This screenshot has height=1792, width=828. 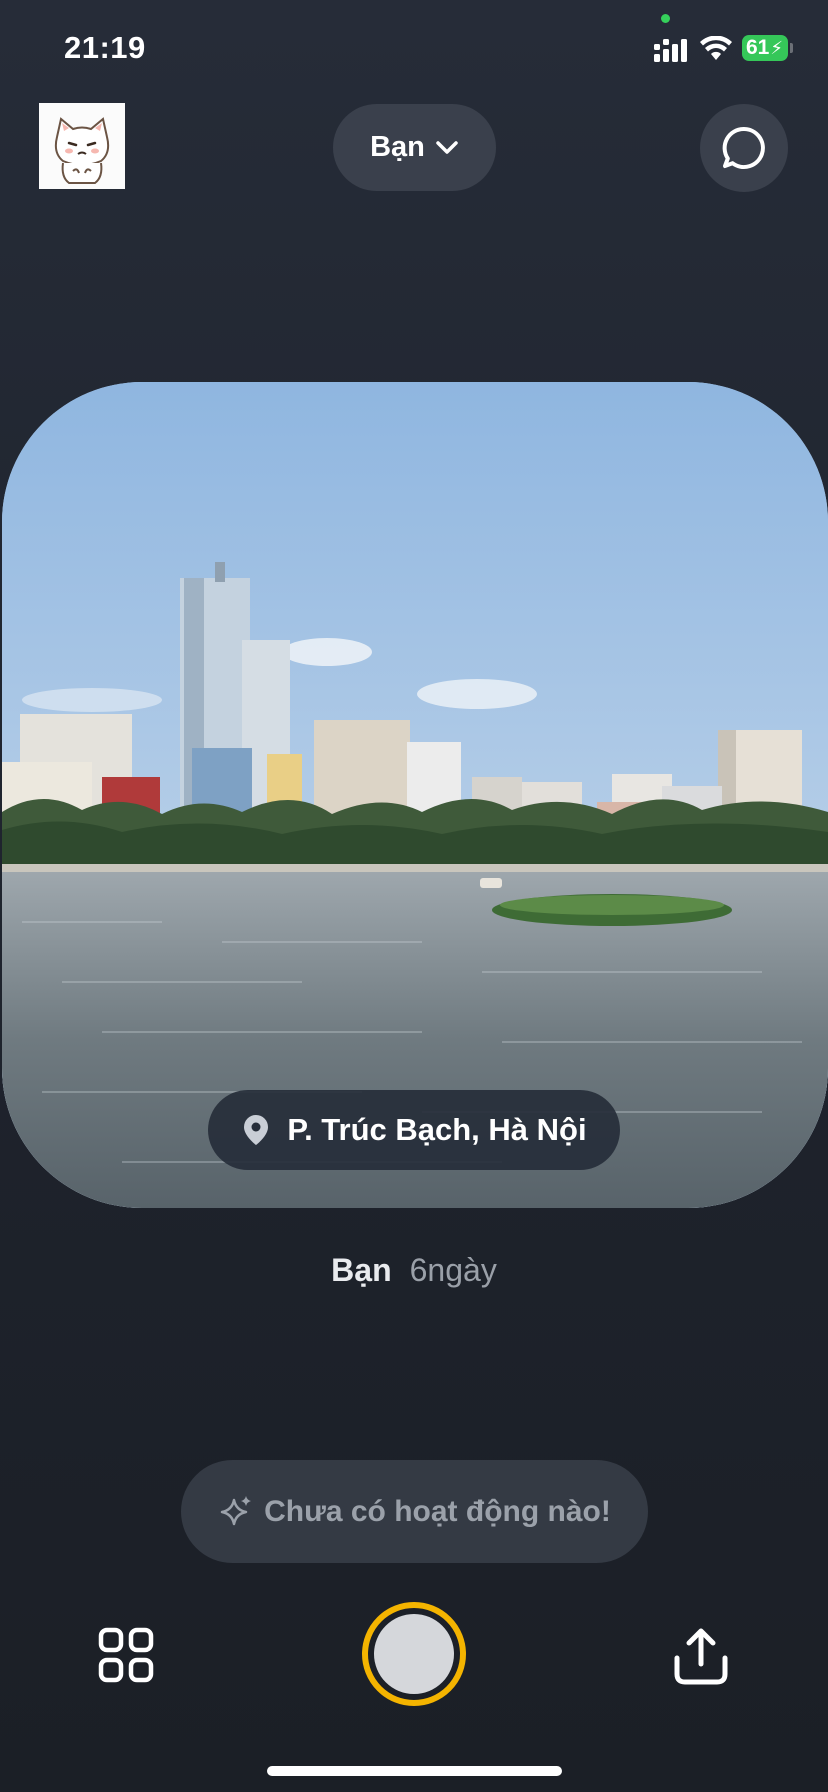 What do you see at coordinates (776, 47) in the screenshot?
I see `charging-bolt-icon: ⚡` at bounding box center [776, 47].